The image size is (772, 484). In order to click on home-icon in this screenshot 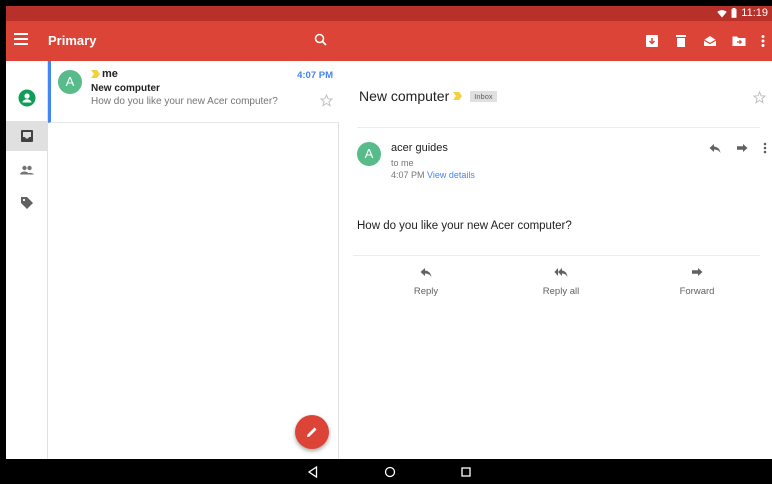, I will do `click(390, 472)`.